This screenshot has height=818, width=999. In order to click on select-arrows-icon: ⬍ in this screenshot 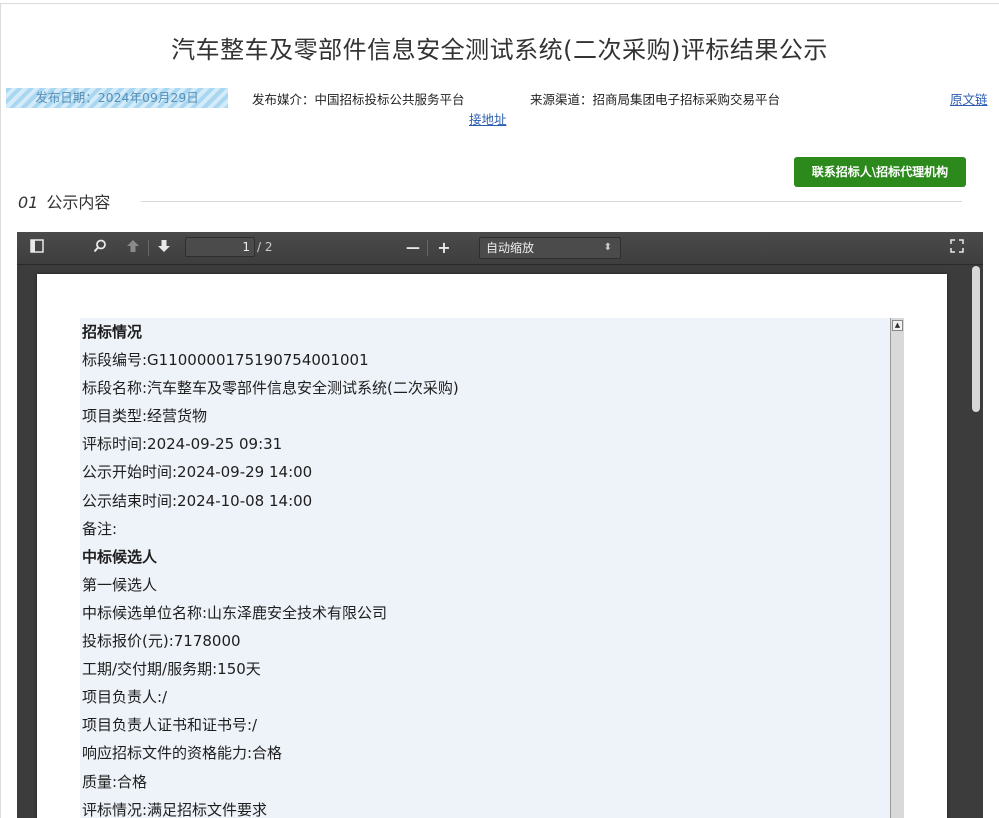, I will do `click(607, 247)`.